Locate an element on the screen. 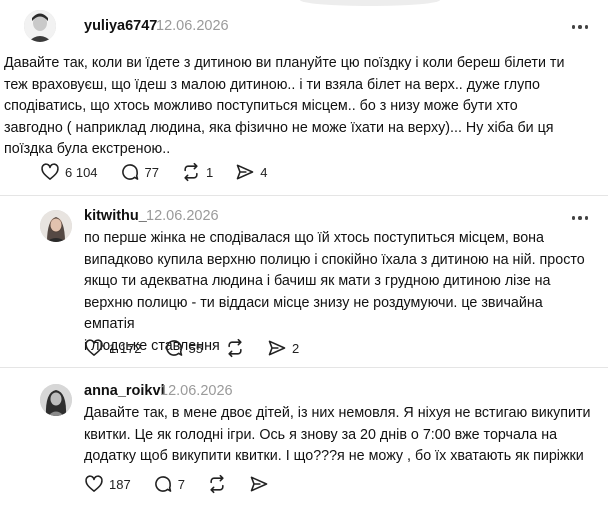 The image size is (608, 509). reply-count: 55 is located at coordinates (196, 348).